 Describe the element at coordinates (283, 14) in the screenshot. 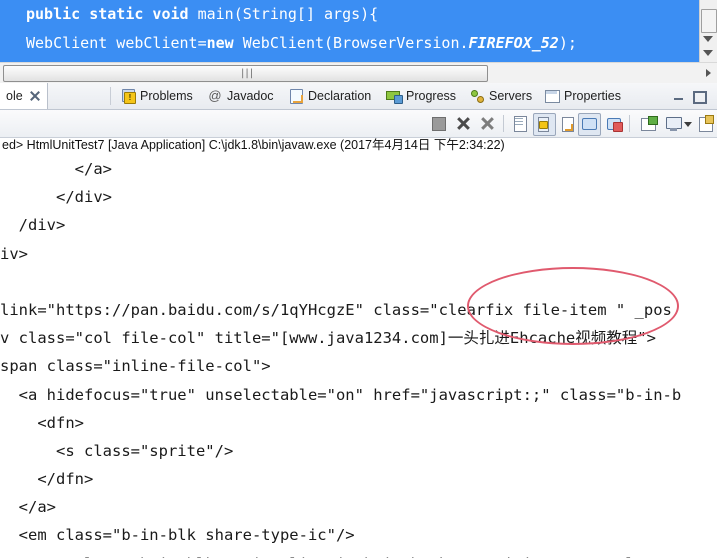

I see `code-line-1-rest: main(String[] args){` at that location.